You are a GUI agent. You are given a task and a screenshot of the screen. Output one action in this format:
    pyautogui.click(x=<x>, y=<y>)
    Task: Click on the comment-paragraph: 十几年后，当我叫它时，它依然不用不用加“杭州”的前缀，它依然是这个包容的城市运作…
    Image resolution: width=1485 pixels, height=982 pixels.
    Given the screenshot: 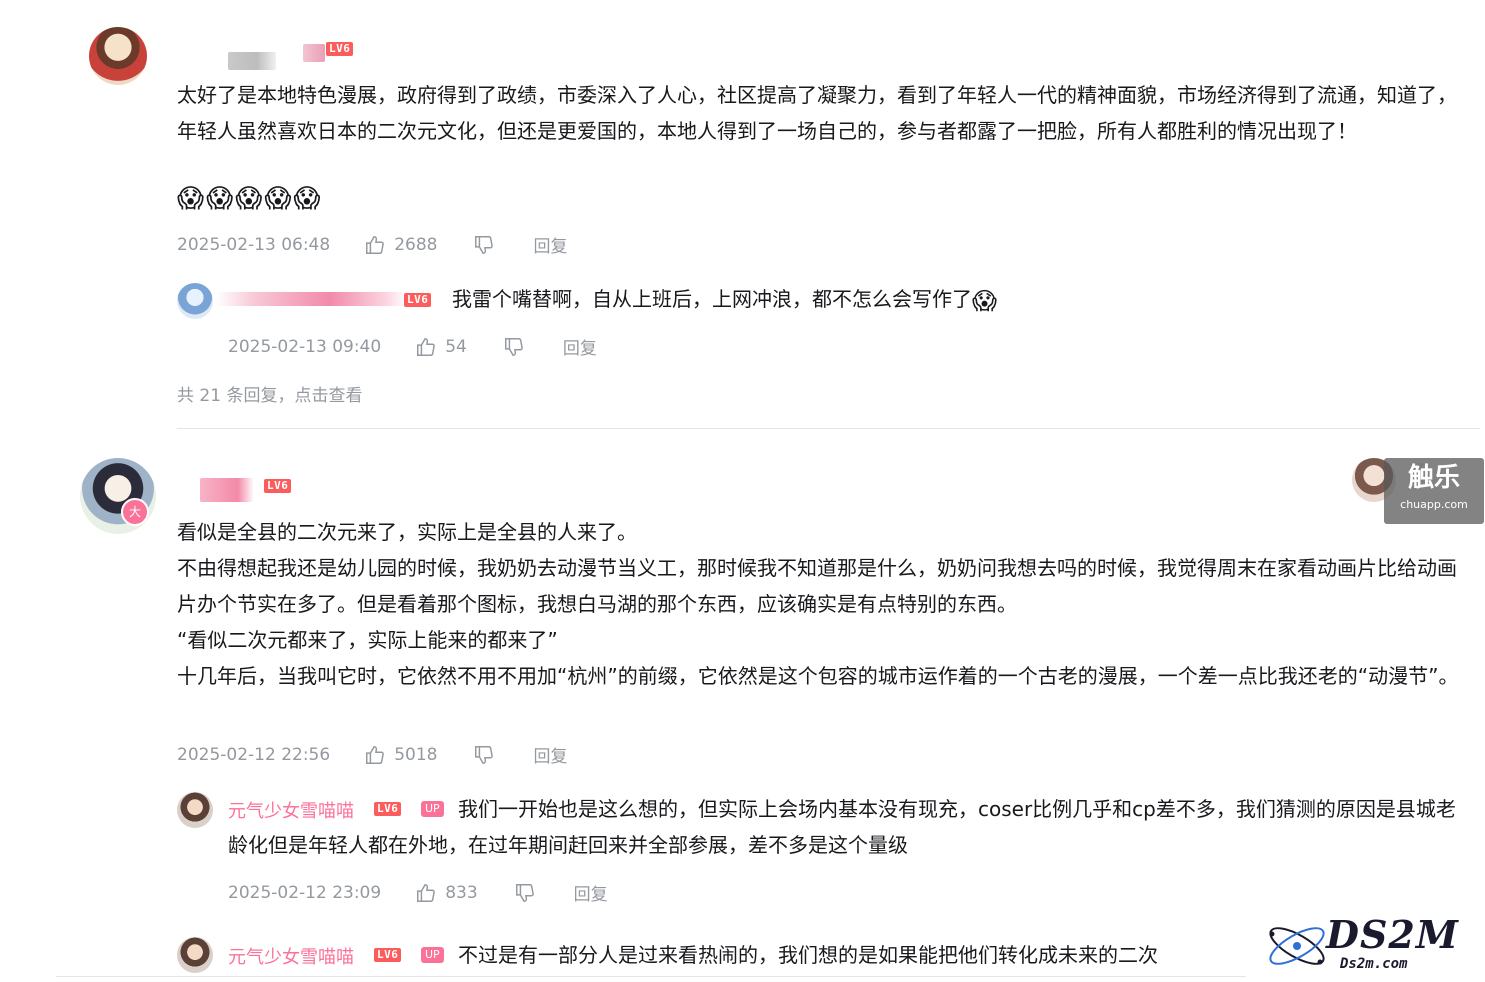 What is the action you would take?
    pyautogui.click(x=818, y=676)
    